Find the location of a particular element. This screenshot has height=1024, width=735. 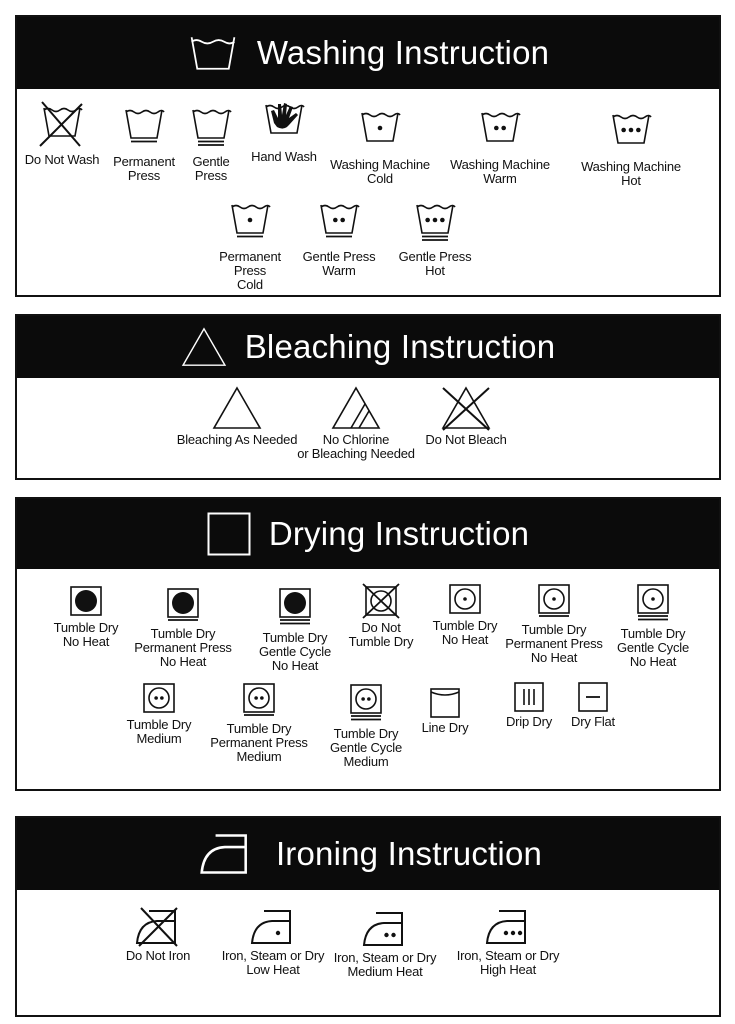

label-line: Bleaching As Needed is located at coordinates (237, 439).